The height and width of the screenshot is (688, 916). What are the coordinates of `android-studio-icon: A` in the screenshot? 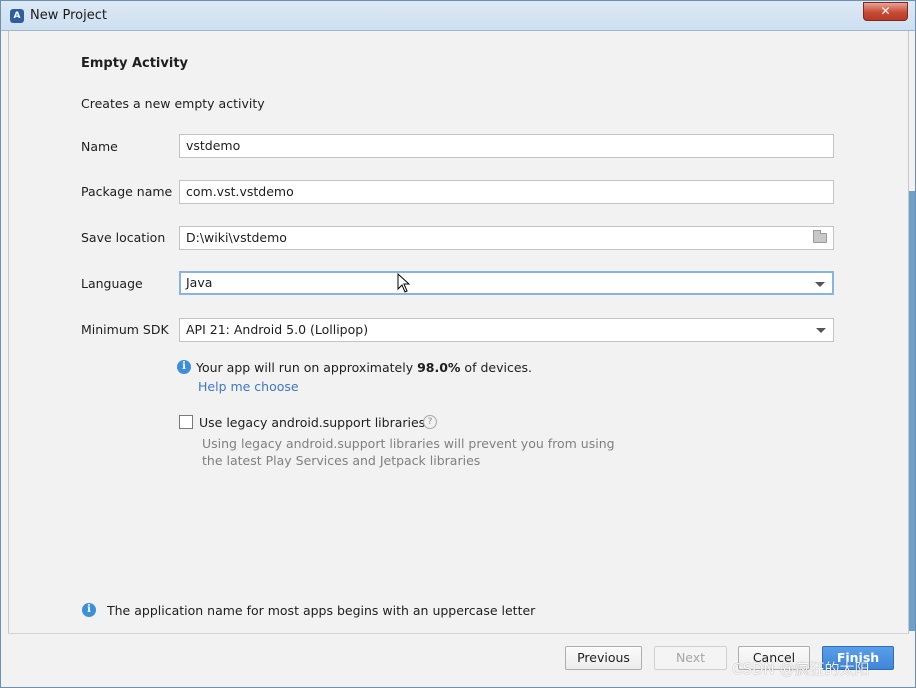 It's located at (17, 16).